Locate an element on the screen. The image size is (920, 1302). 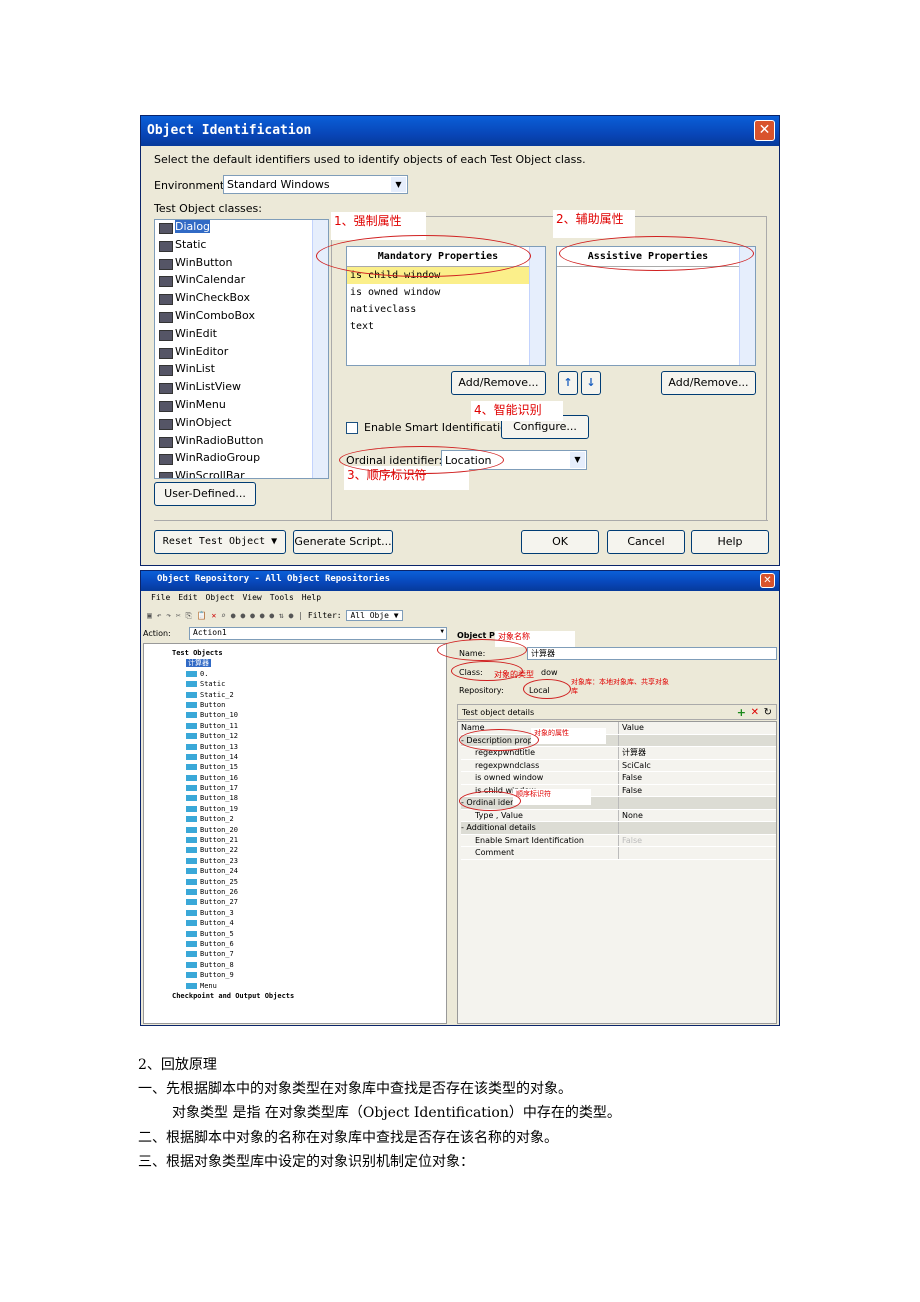
mandatory-item: text is located at coordinates (438, 326).